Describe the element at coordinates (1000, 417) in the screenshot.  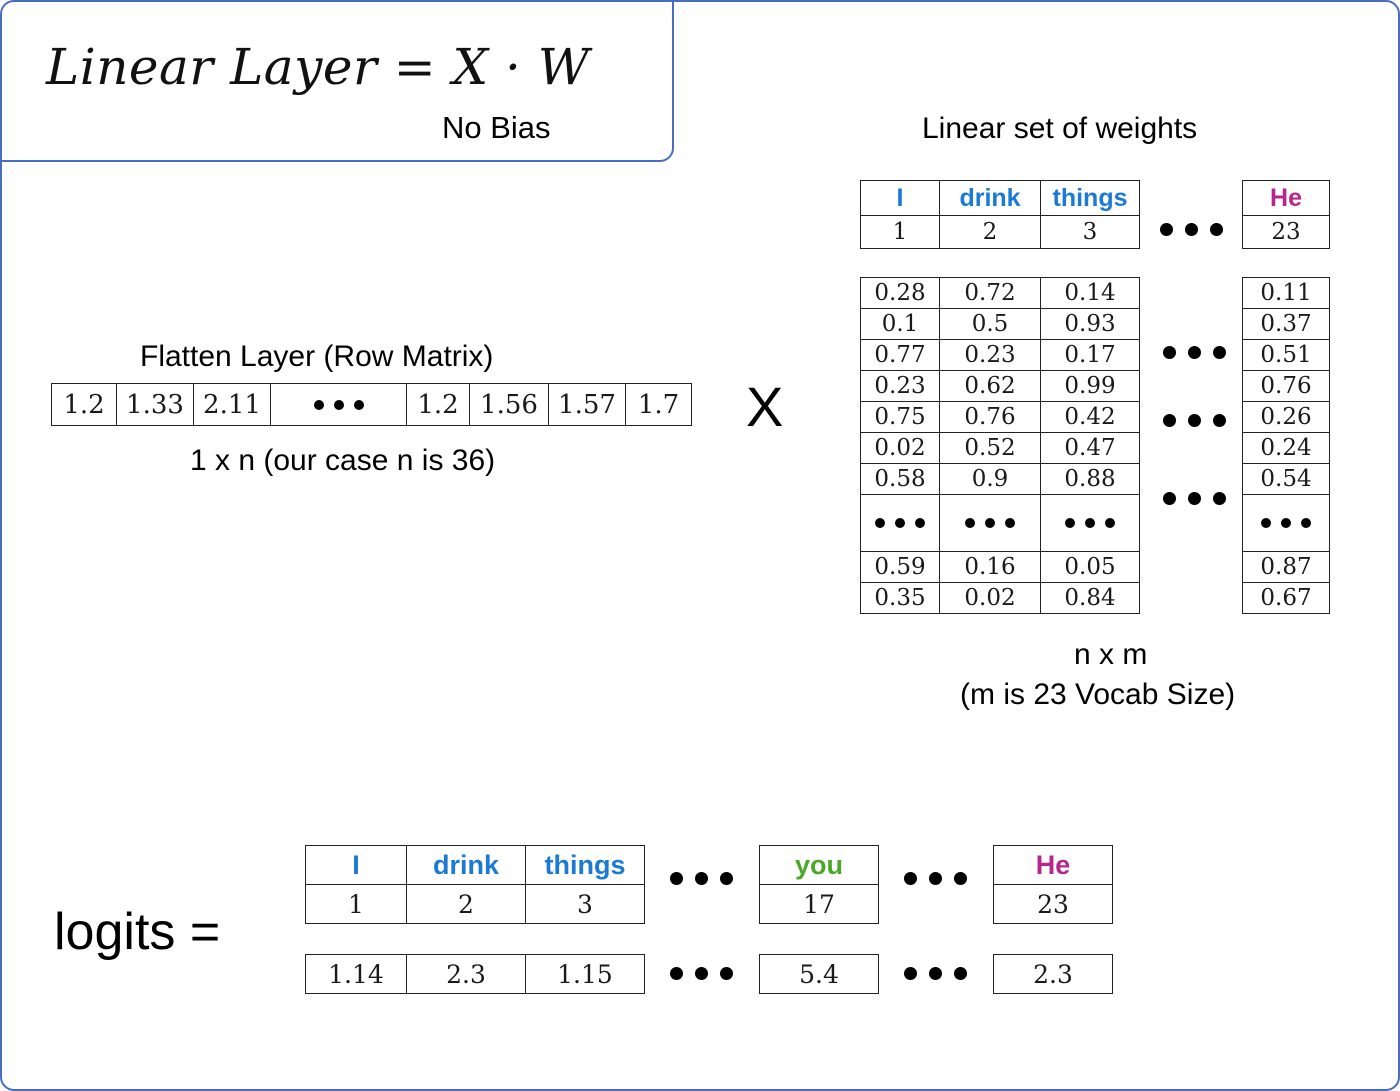
I see `weights-matrix-row: 0.75 0.76 0.42` at that location.